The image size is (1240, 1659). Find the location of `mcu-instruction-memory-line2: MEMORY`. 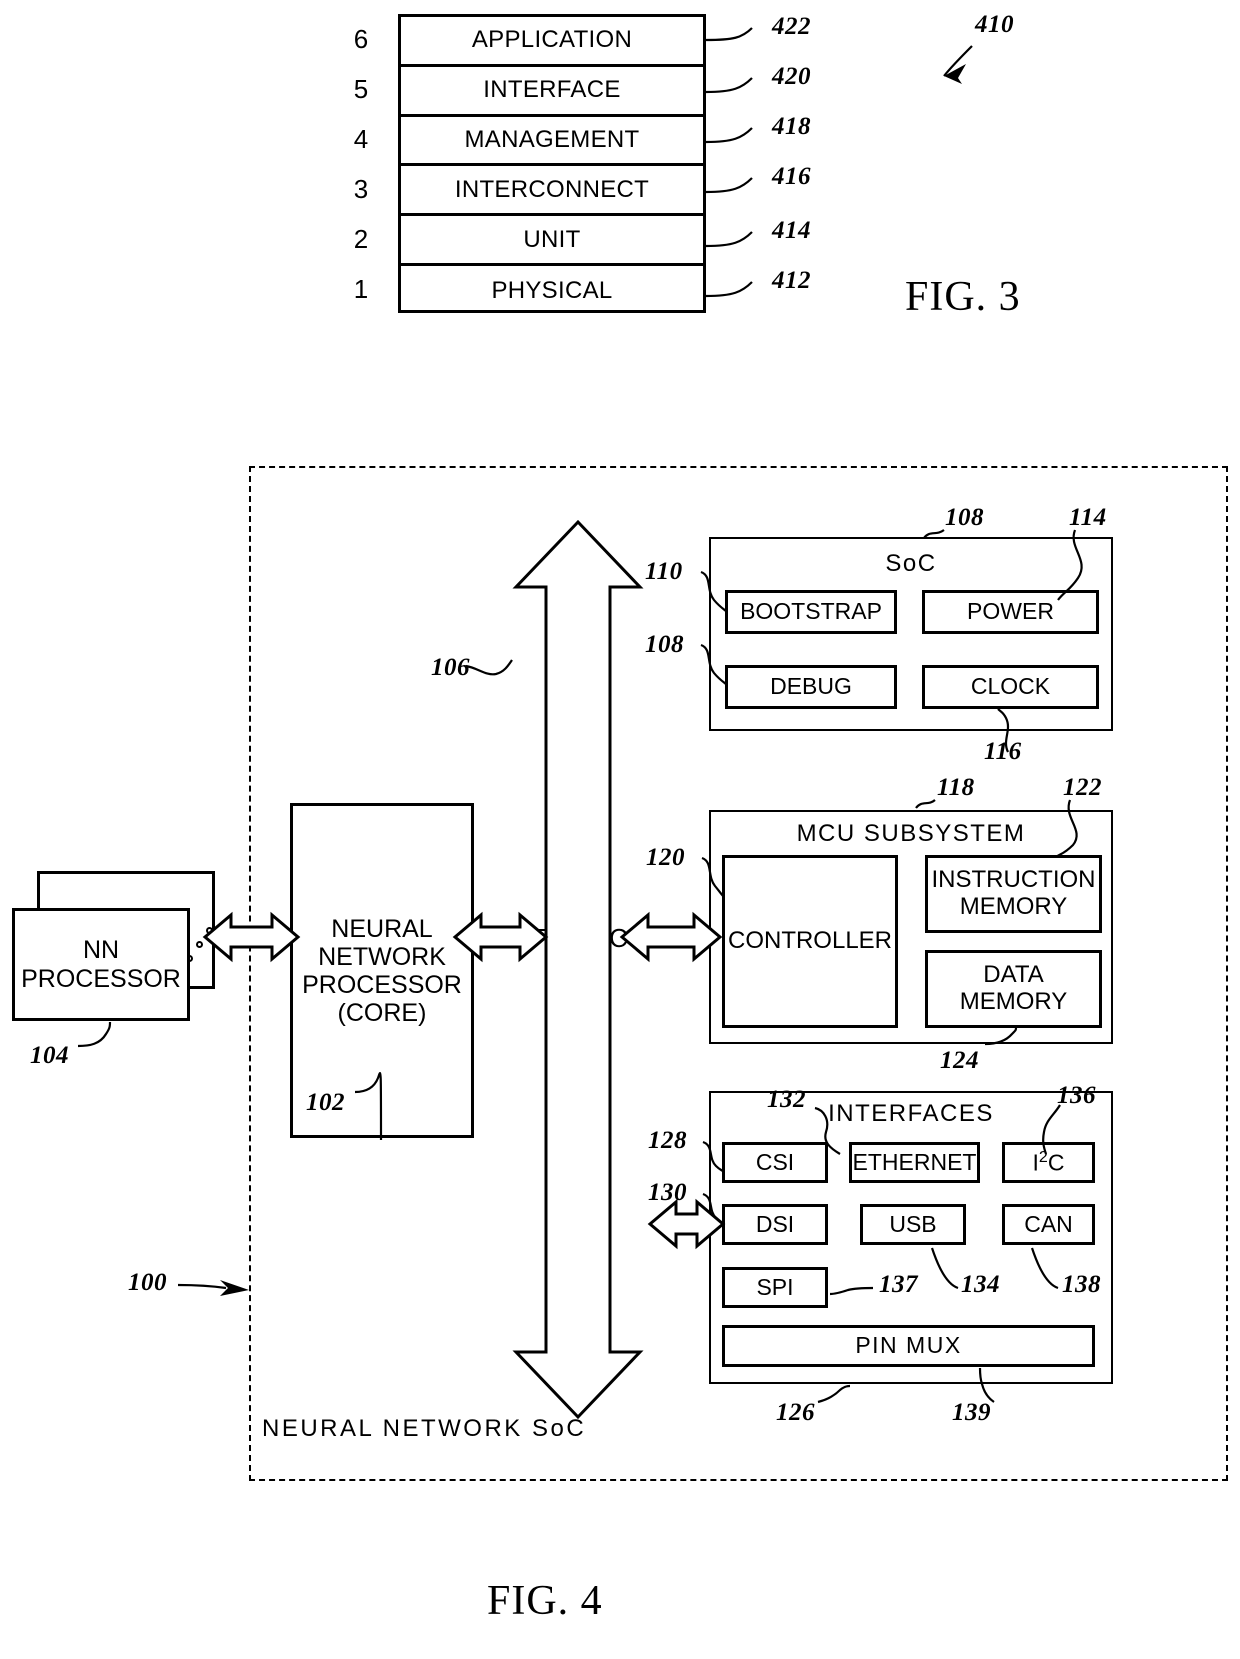

mcu-instruction-memory-line2: MEMORY is located at coordinates (1013, 906).